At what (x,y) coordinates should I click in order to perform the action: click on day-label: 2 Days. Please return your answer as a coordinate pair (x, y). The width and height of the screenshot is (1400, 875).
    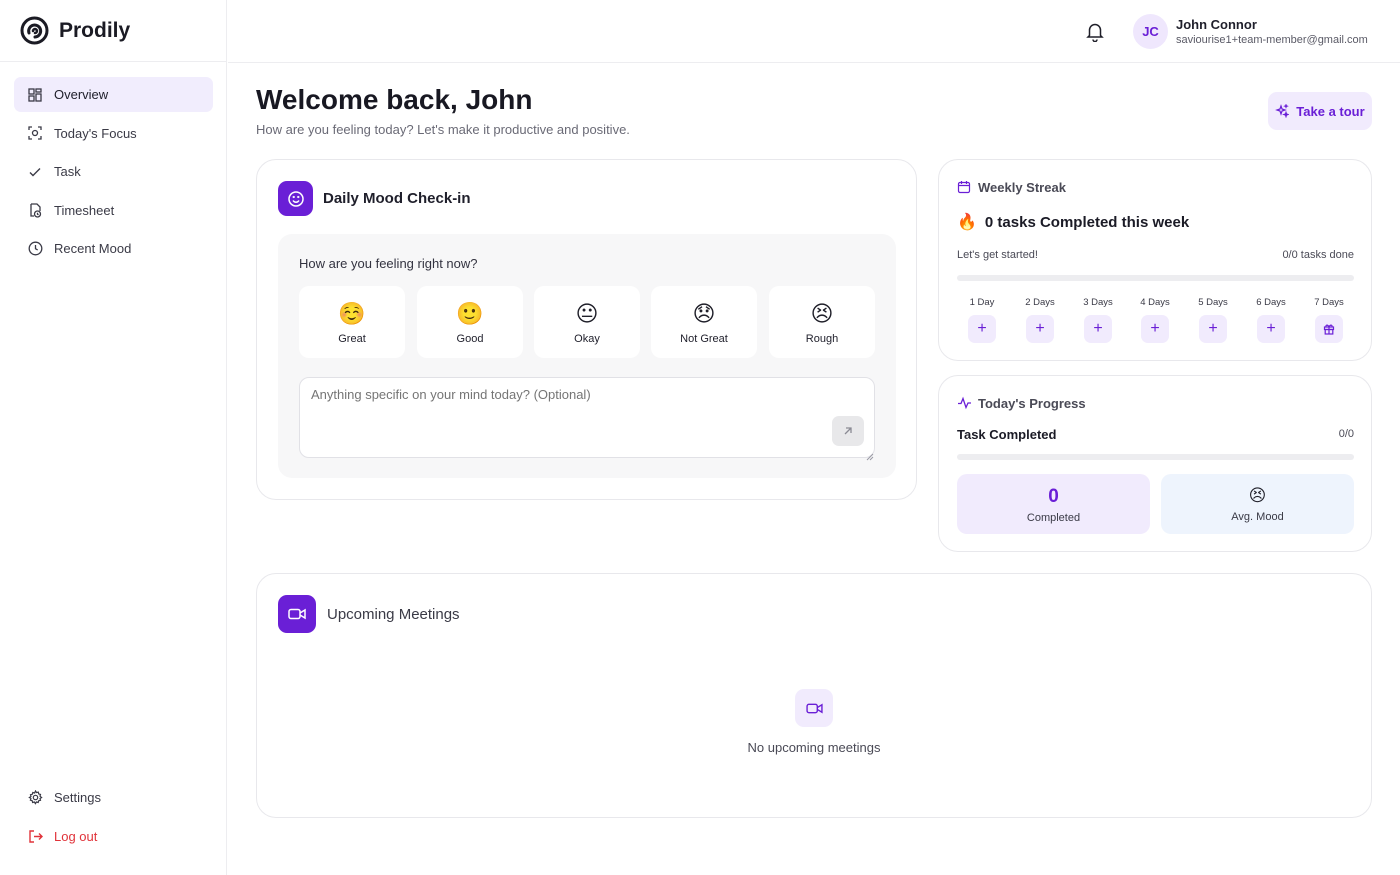
    Looking at the image, I should click on (1040, 302).